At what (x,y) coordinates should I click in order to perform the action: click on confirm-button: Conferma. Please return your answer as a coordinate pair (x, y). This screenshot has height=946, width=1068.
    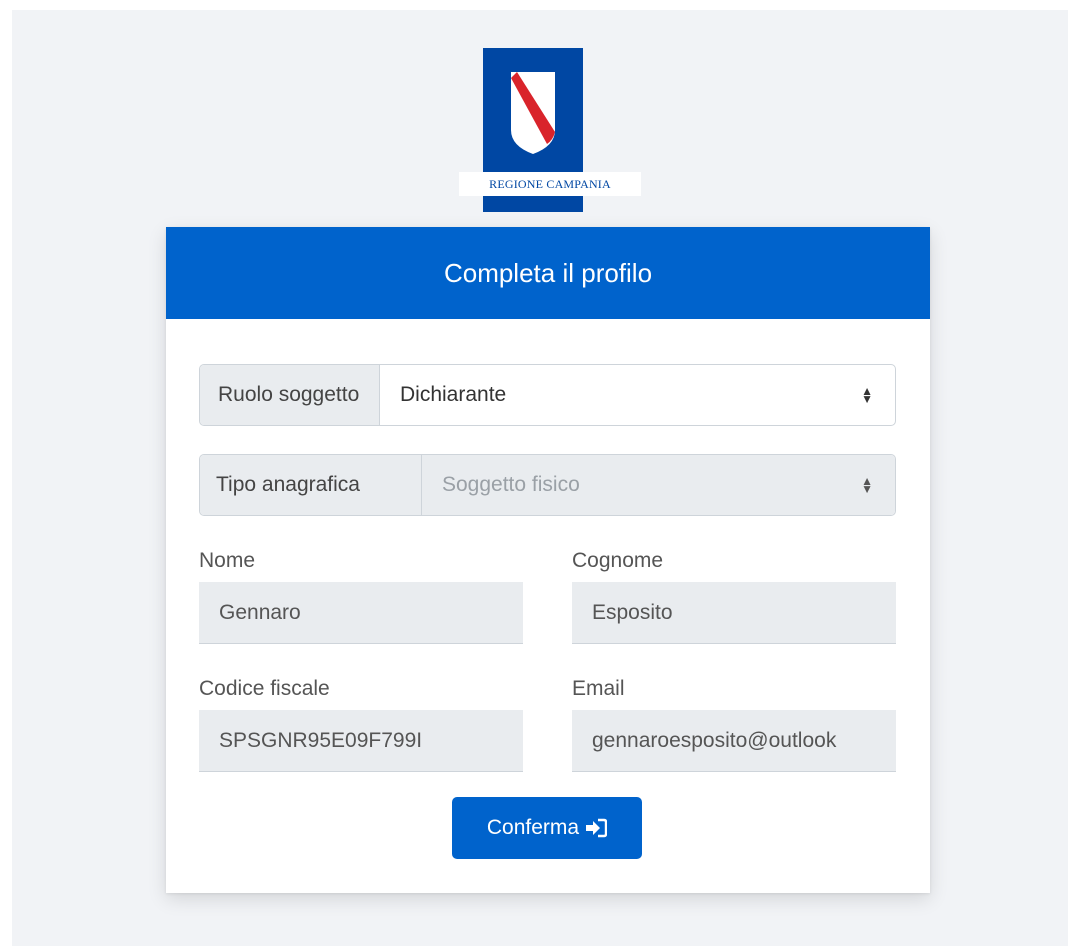
    Looking at the image, I should click on (547, 828).